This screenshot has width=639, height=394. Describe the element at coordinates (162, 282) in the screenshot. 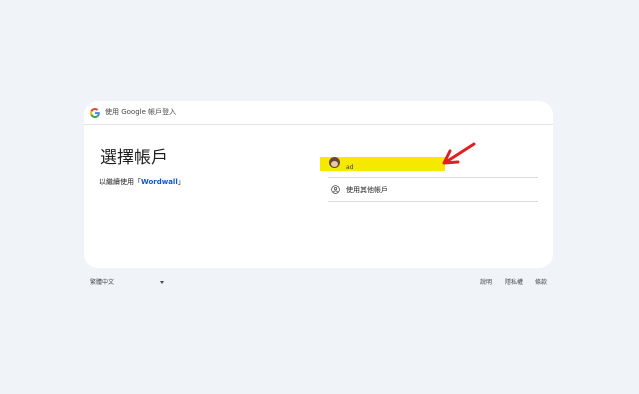

I see `caret-down-icon` at that location.